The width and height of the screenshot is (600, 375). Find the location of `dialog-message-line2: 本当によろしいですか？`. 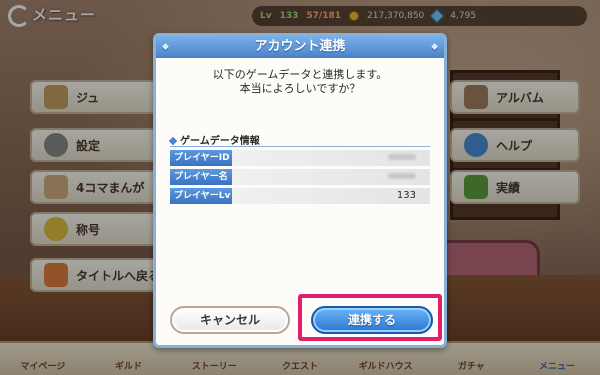

dialog-message-line2: 本当によろしいですか？ is located at coordinates (300, 88).